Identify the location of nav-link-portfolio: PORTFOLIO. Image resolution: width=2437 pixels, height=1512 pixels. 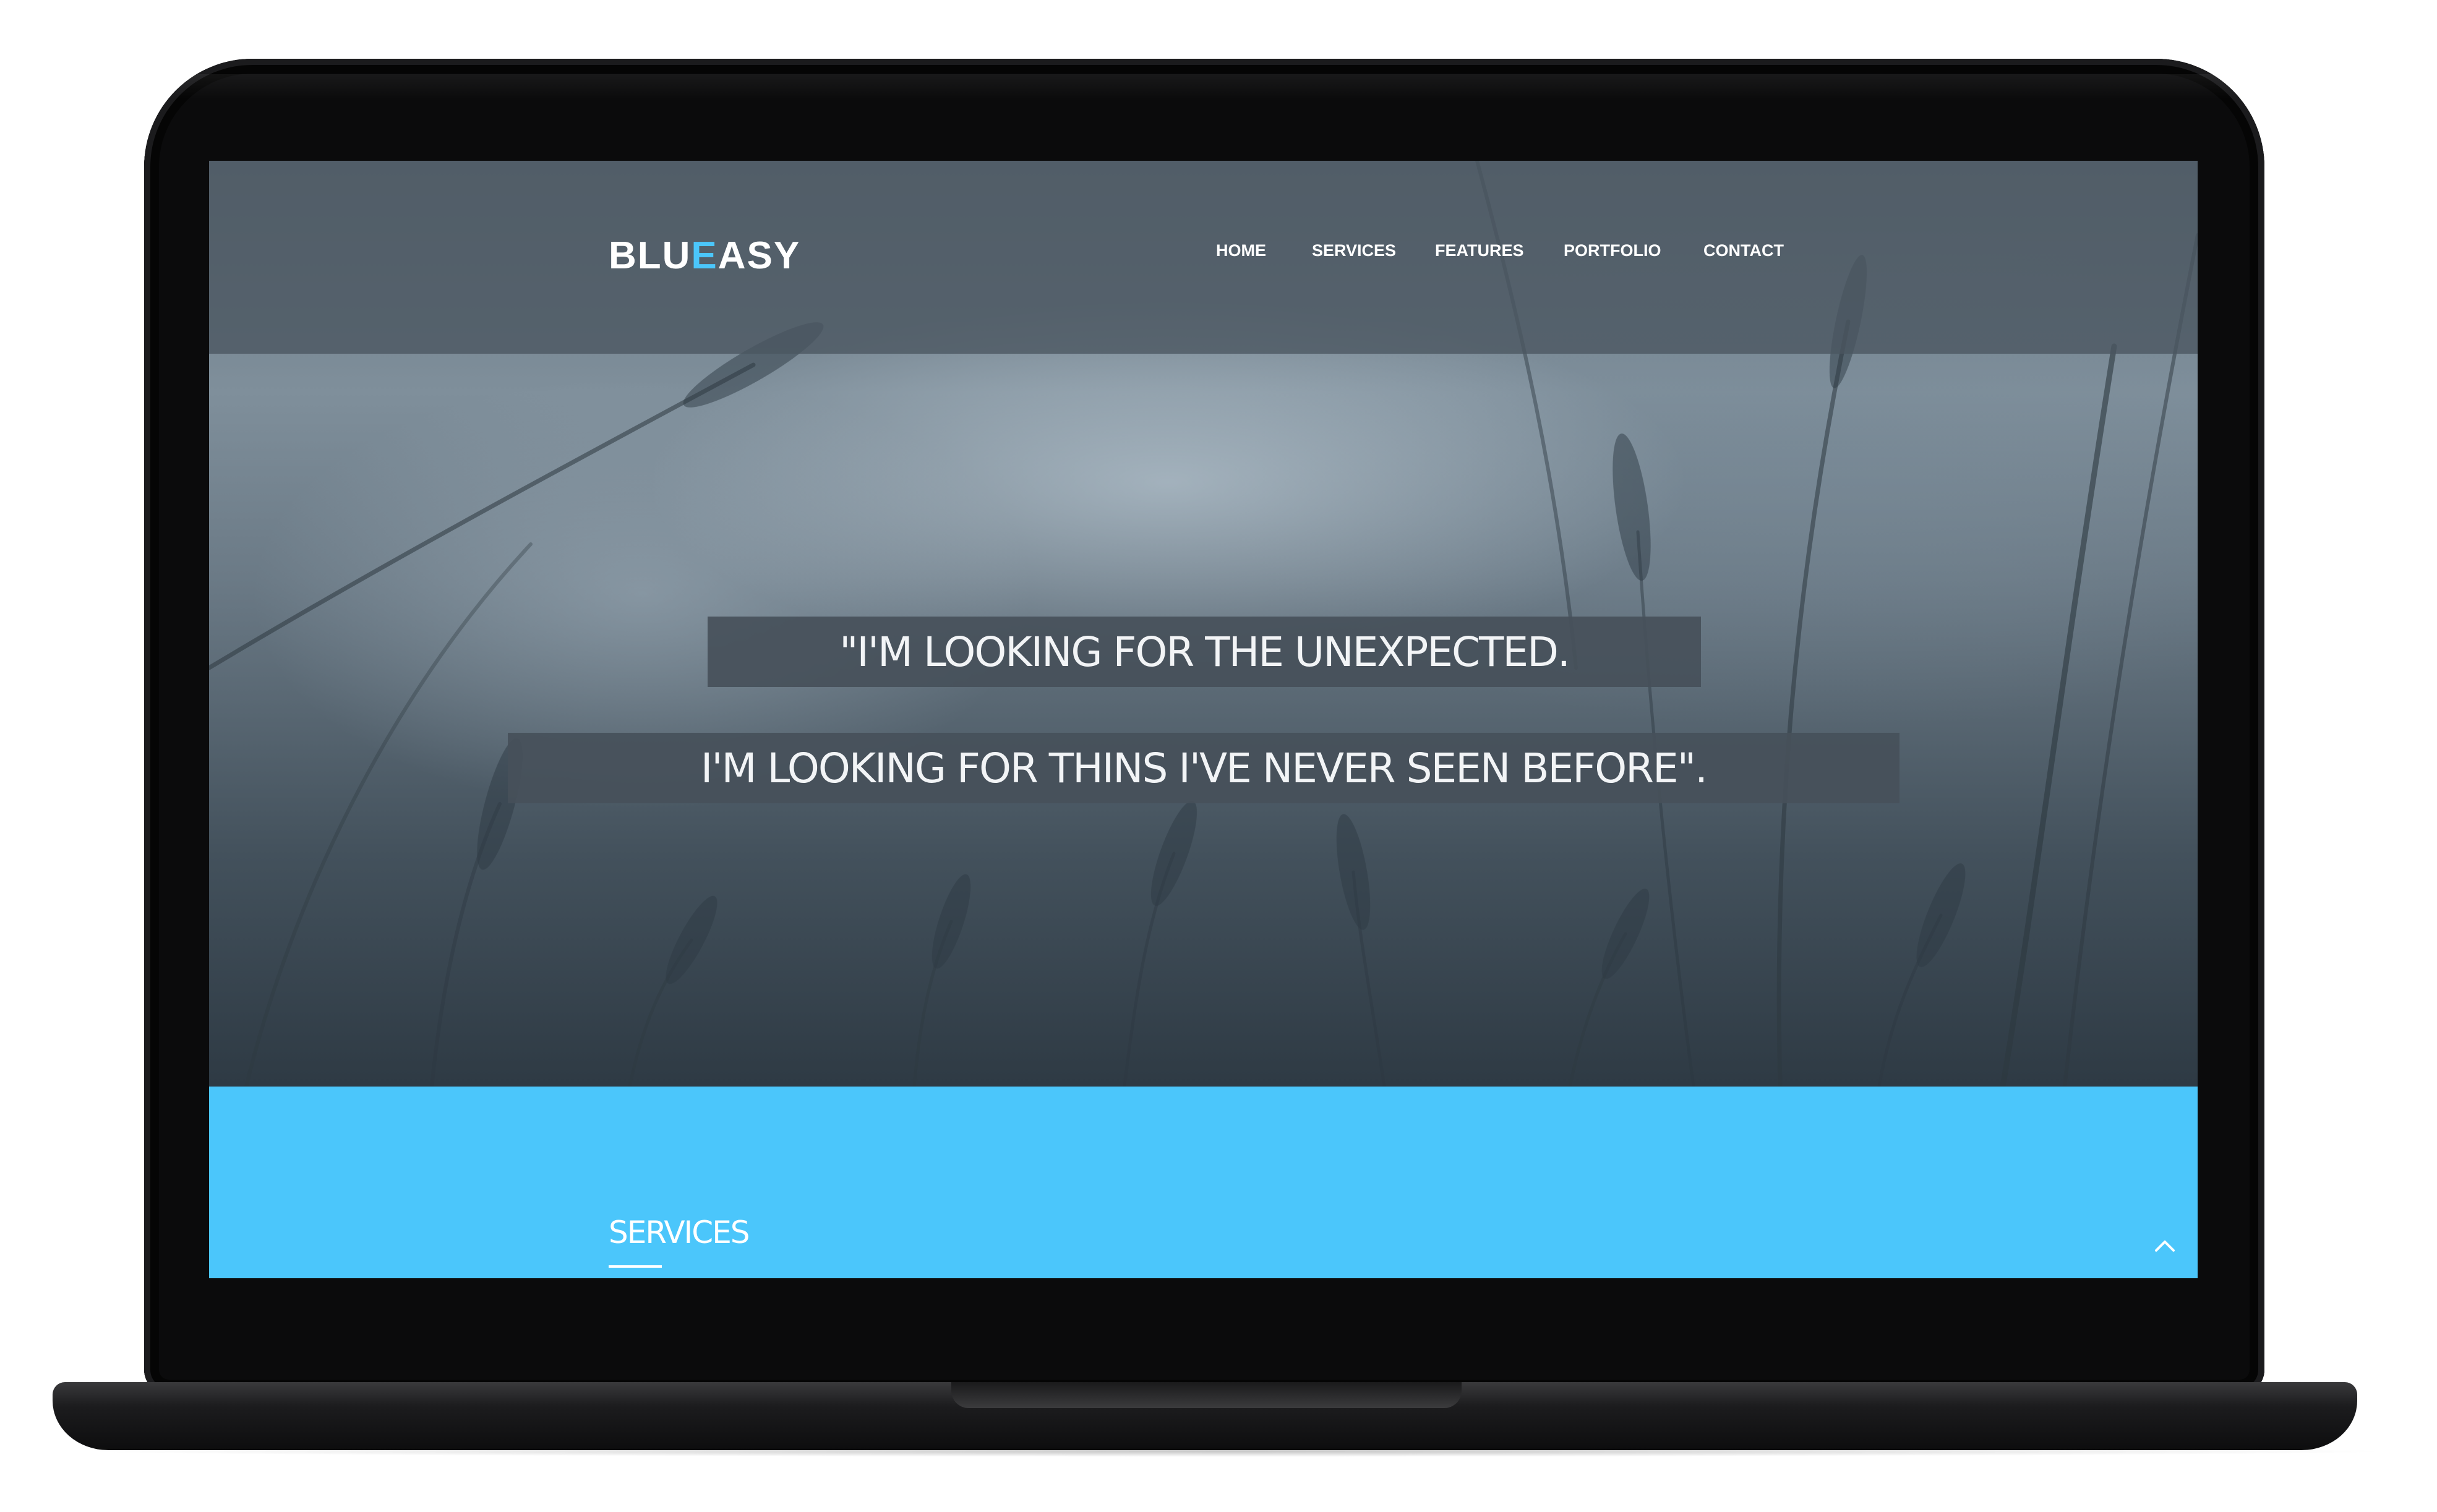
(1612, 250).